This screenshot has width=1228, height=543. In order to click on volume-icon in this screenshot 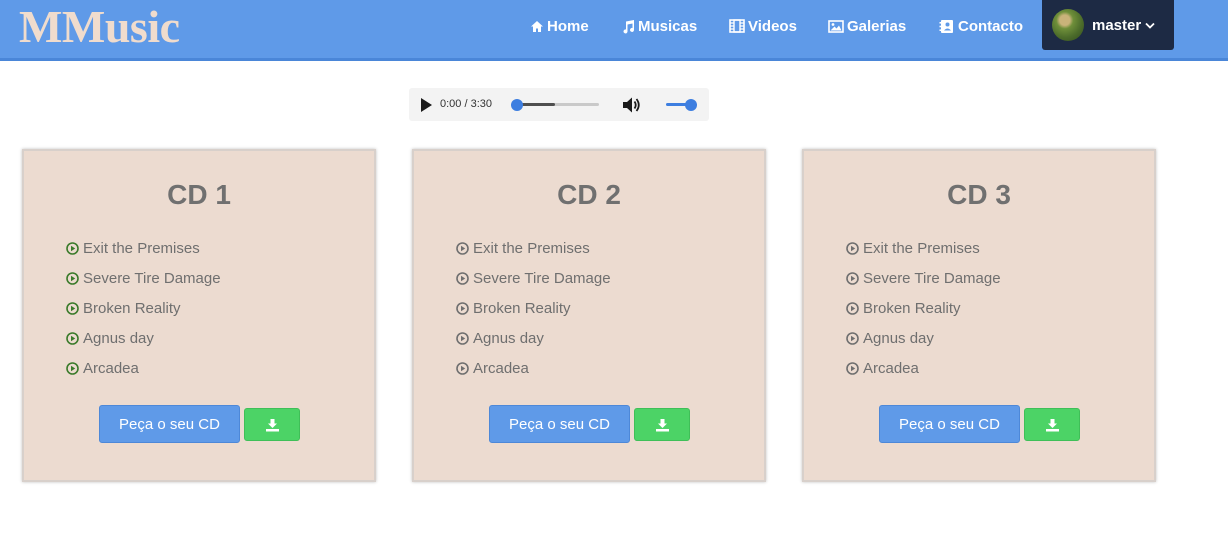, I will do `click(632, 105)`.